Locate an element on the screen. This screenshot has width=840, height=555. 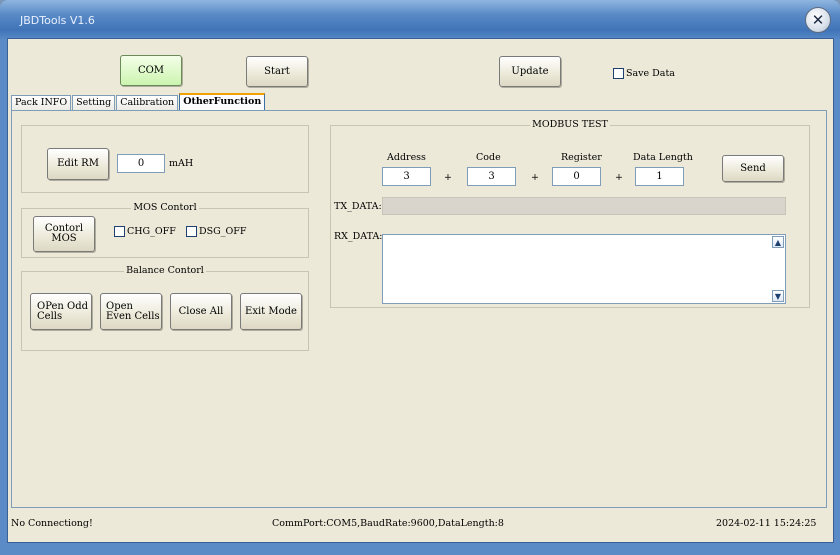
rm-unit-label: mAH is located at coordinates (181, 163).